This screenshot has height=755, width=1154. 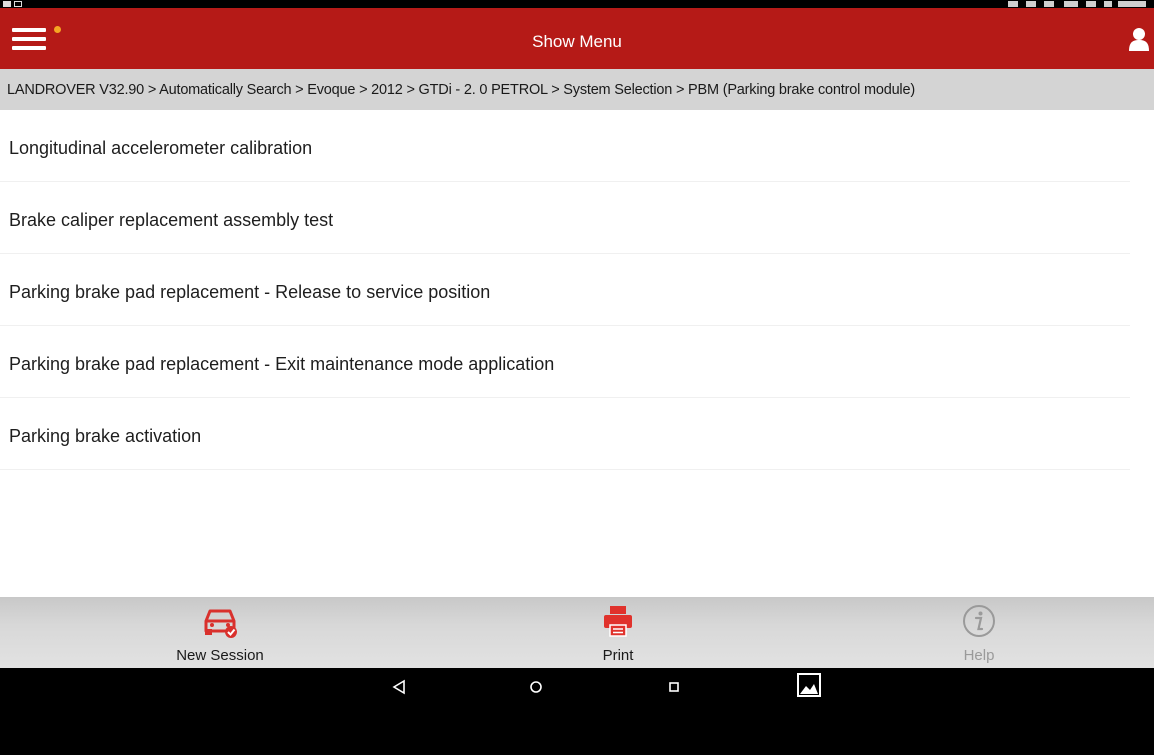 I want to click on user-profile-icon, so click(x=1139, y=39).